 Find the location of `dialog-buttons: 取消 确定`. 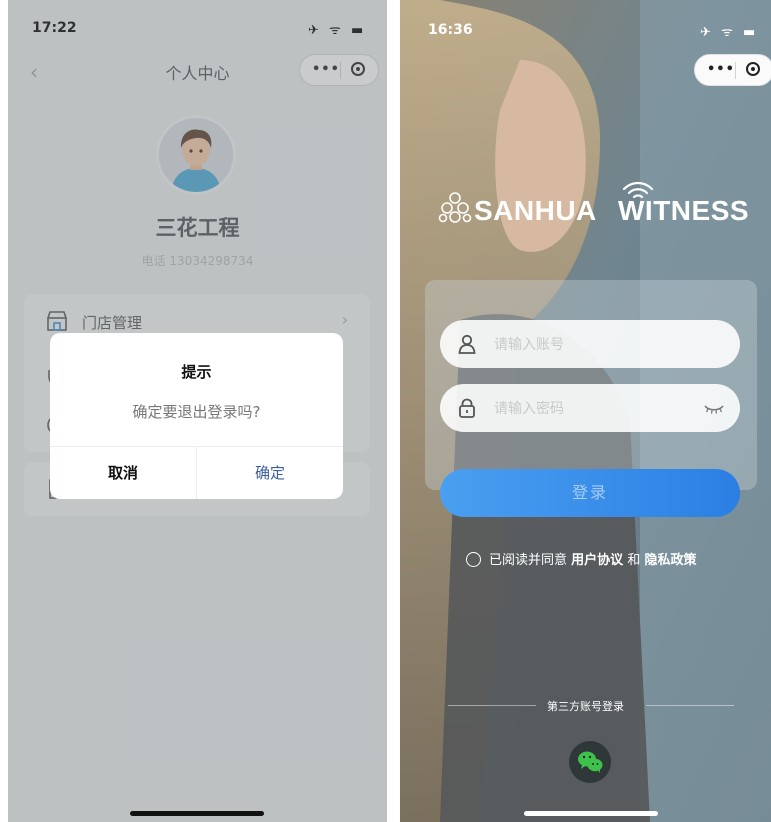

dialog-buttons: 取消 确定 is located at coordinates (196, 472).